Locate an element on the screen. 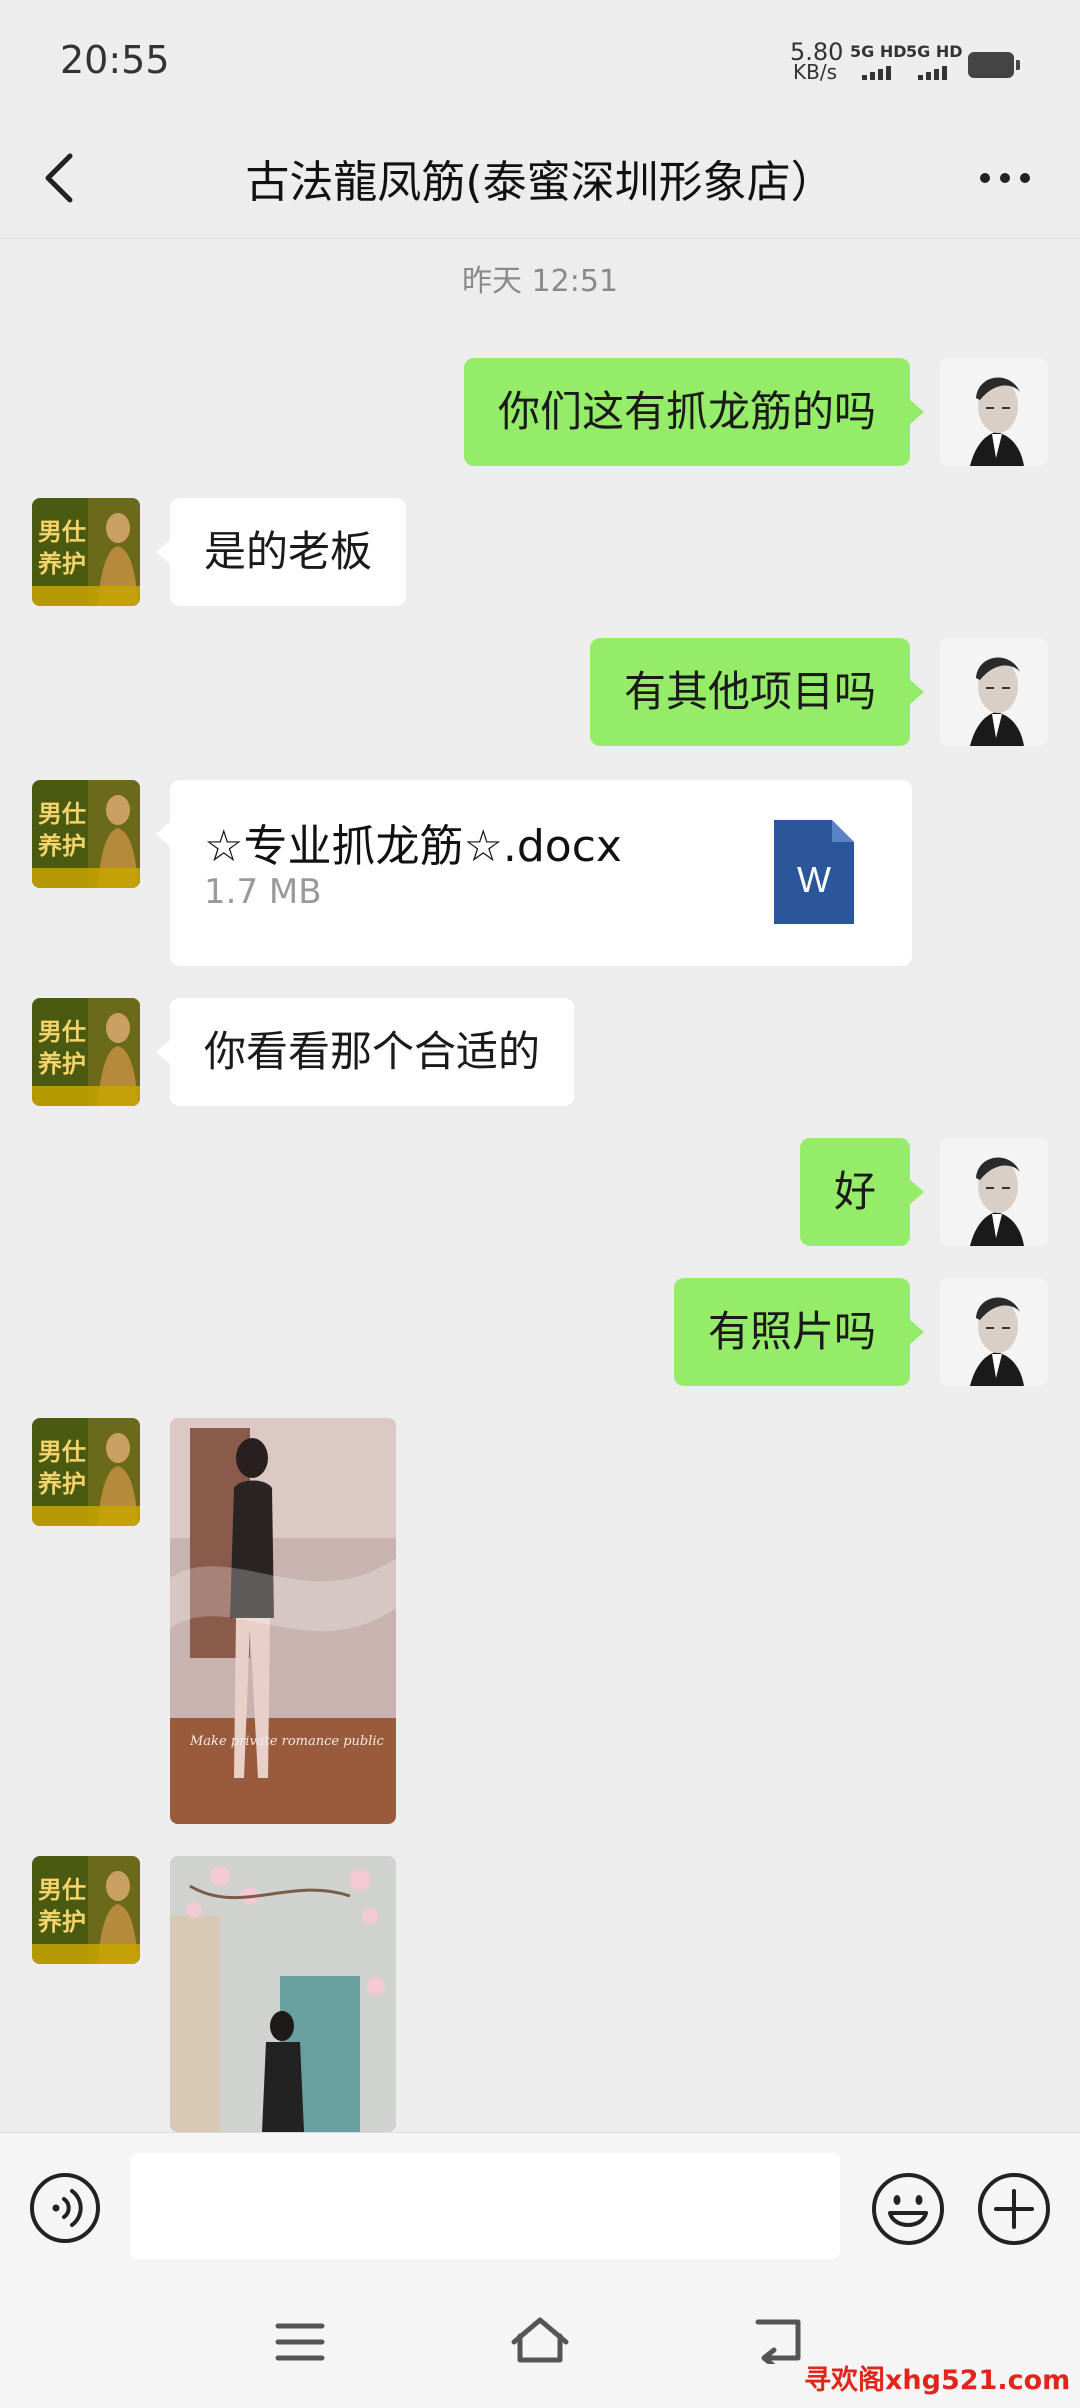 The height and width of the screenshot is (2408, 1080). word-doc-icon: W is located at coordinates (814, 872).